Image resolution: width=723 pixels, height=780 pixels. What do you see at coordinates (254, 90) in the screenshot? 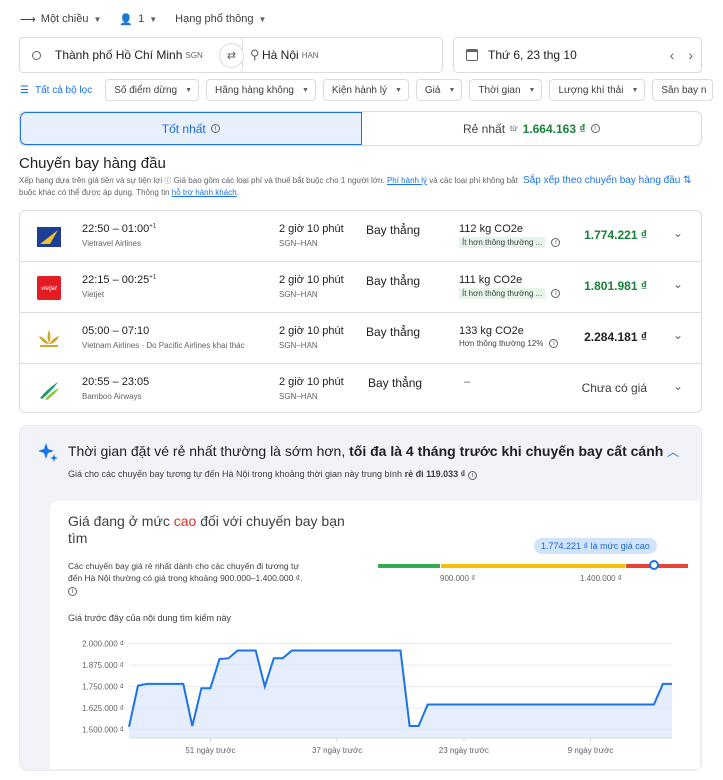
I see `filter-label: Hãng hàng không` at bounding box center [254, 90].